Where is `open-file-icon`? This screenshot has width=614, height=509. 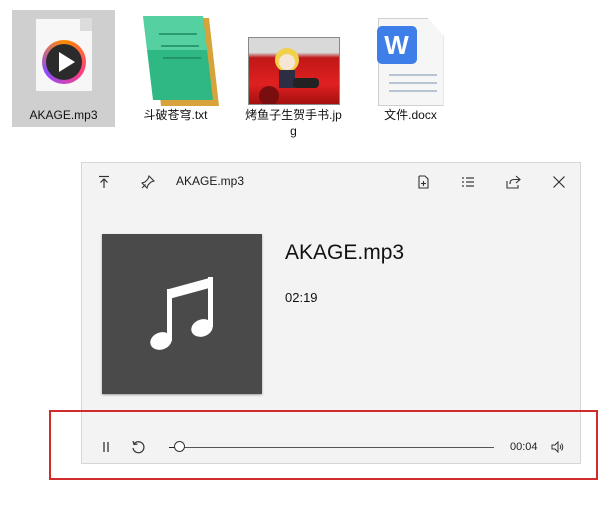
open-file-icon is located at coordinates (424, 182).